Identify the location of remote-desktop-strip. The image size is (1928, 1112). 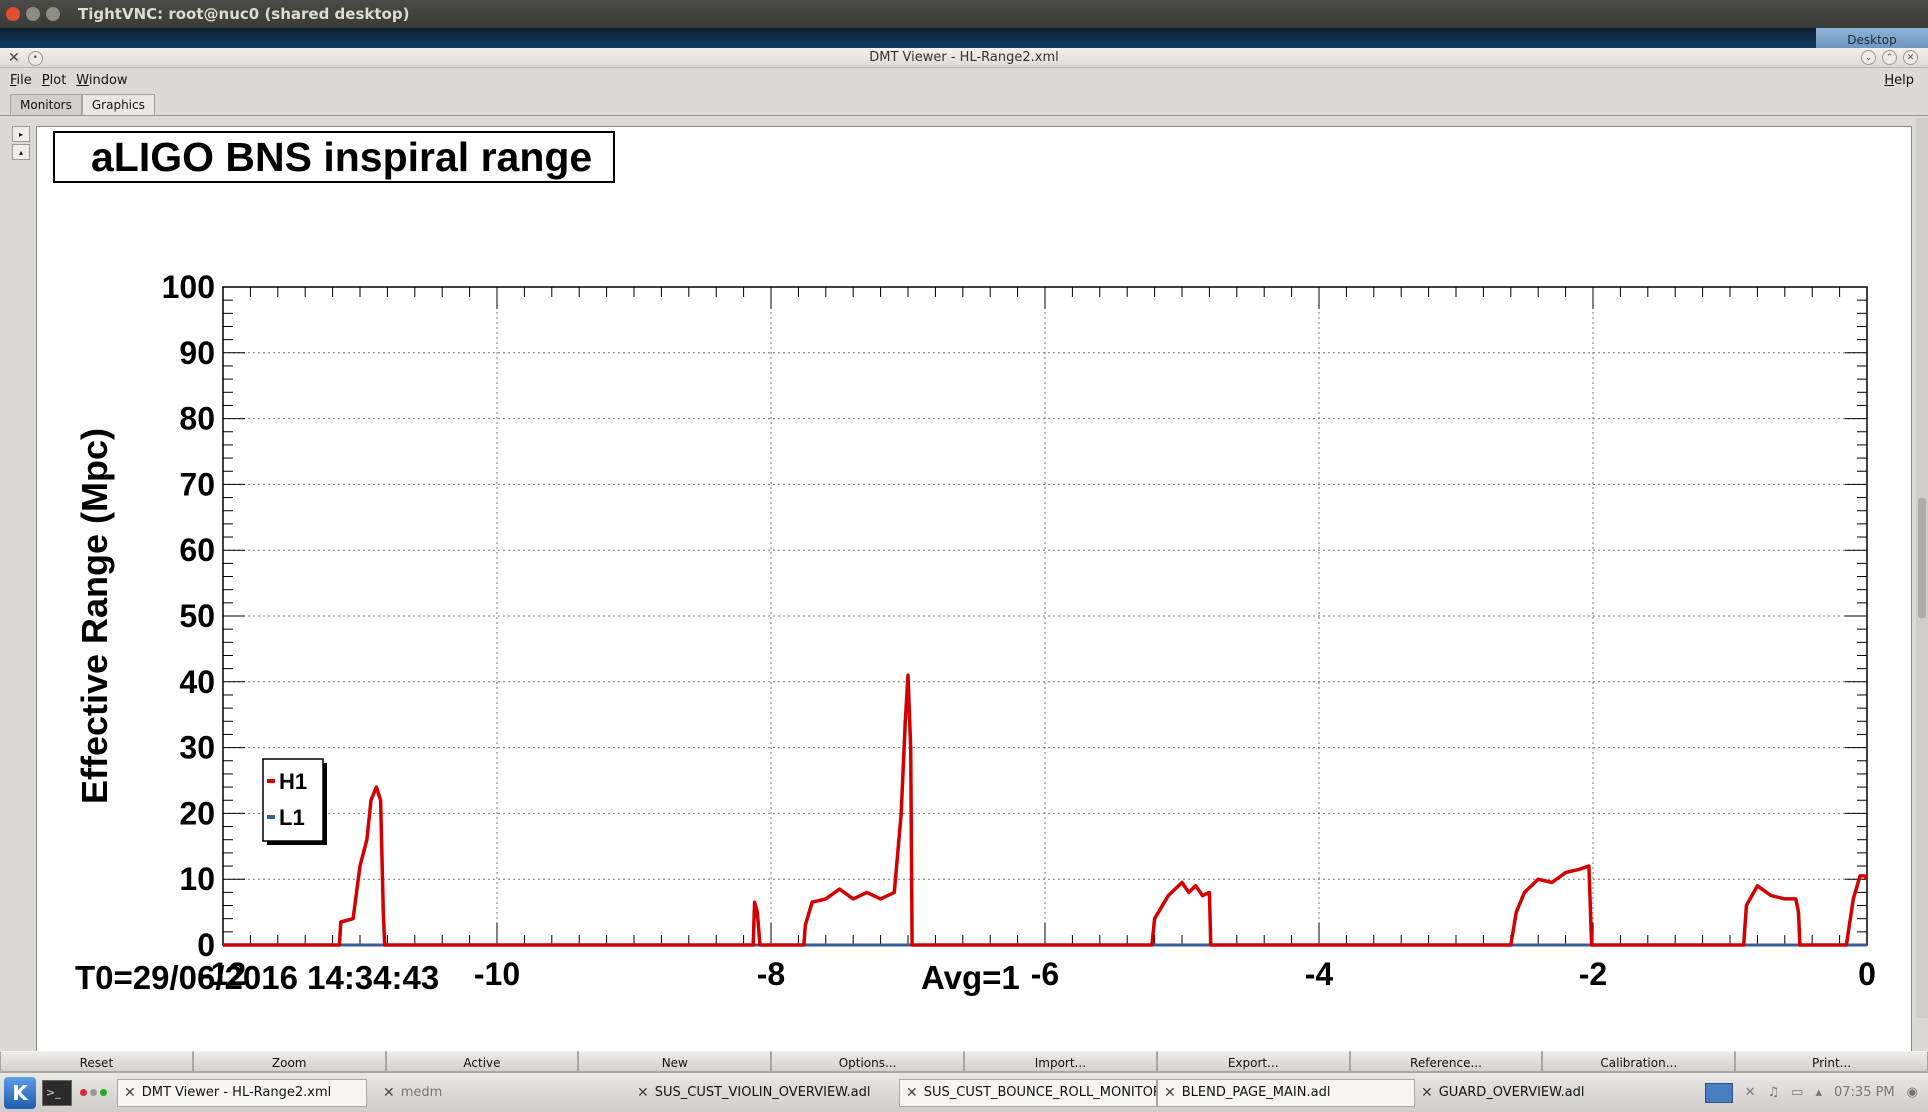
(964, 38).